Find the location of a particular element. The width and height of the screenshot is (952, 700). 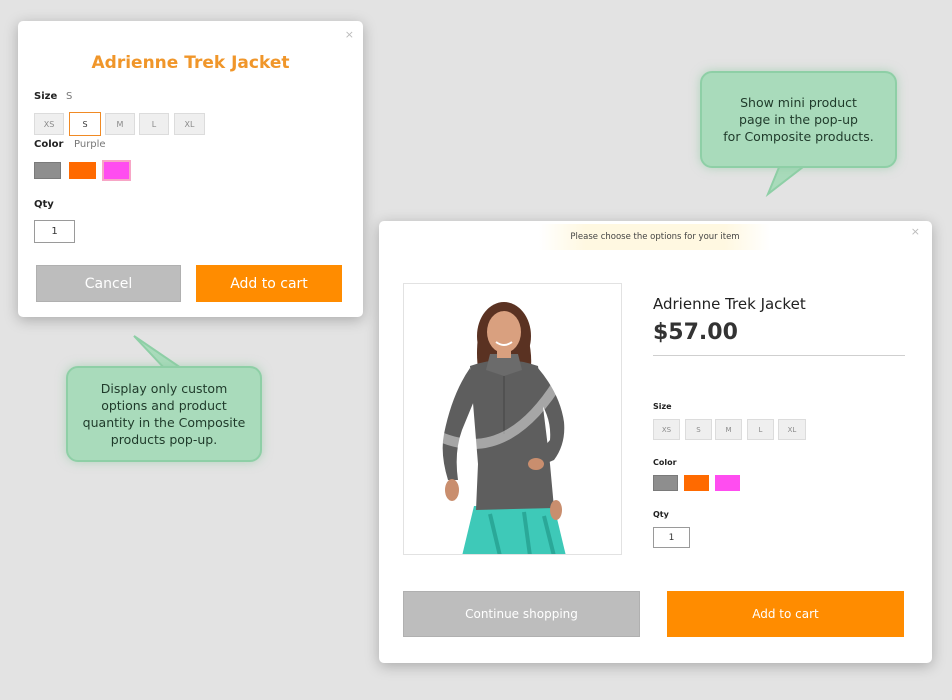

size-value: S is located at coordinates (69, 96).